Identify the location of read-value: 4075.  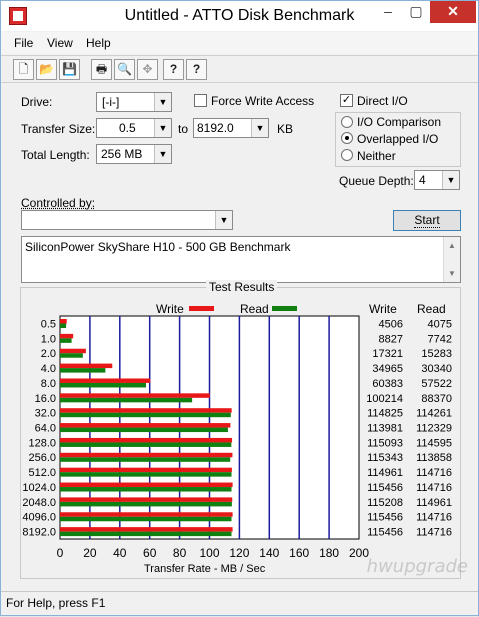
(440, 324).